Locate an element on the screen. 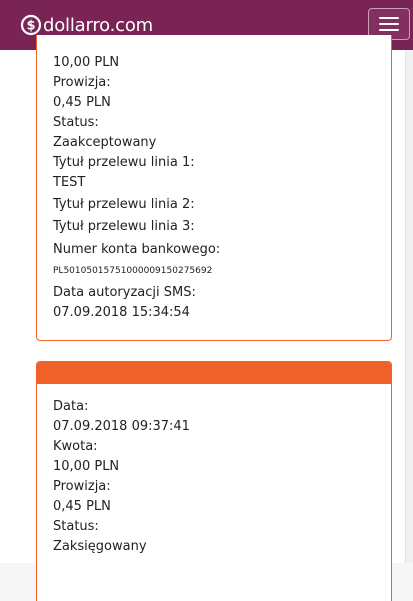 Image resolution: width=413 pixels, height=601 pixels. date-value: 07.09.2018 09:37:41 is located at coordinates (121, 426).